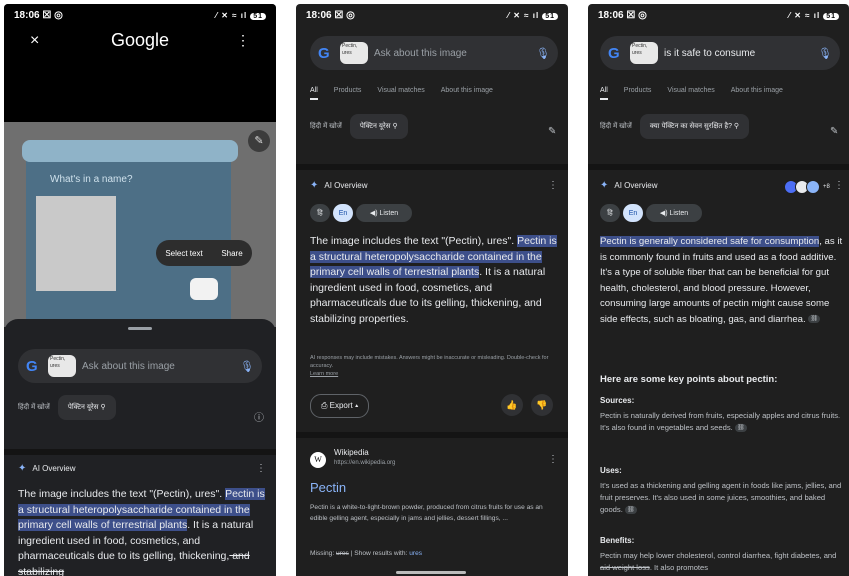  Describe the element at coordinates (366, 554) in the screenshot. I see `missing-terms: Missing: ures | Show results with: ures` at that location.